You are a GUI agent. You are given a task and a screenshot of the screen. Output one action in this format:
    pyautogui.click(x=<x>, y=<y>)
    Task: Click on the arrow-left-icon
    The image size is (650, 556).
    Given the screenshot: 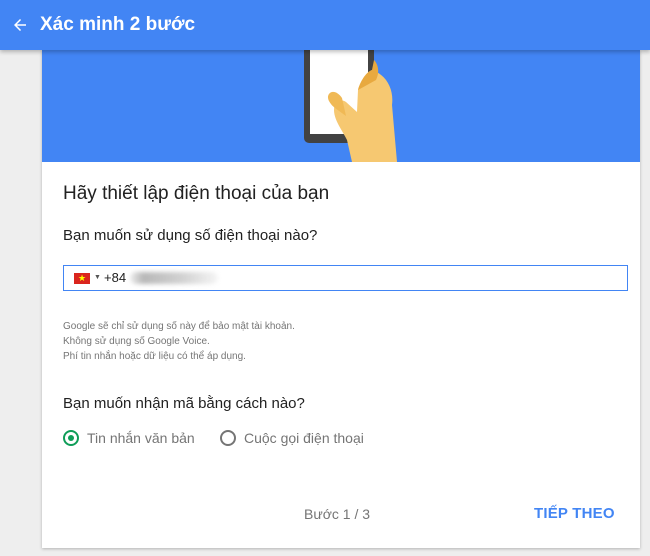 What is the action you would take?
    pyautogui.click(x=20, y=25)
    